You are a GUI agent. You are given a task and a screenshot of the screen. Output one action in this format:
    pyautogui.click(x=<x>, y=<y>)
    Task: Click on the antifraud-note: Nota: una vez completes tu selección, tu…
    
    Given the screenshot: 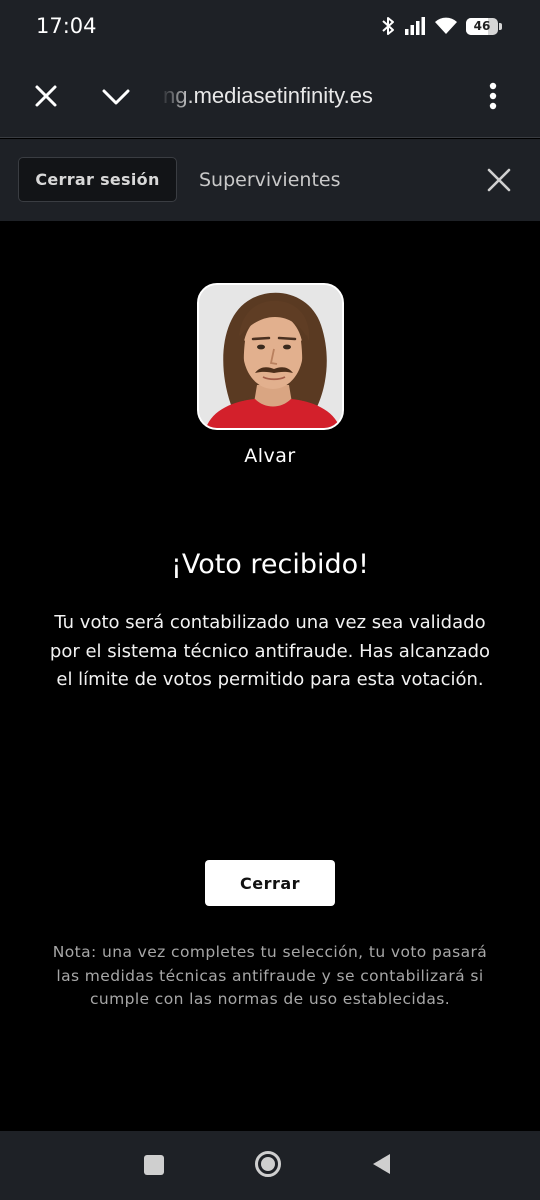 What is the action you would take?
    pyautogui.click(x=270, y=975)
    